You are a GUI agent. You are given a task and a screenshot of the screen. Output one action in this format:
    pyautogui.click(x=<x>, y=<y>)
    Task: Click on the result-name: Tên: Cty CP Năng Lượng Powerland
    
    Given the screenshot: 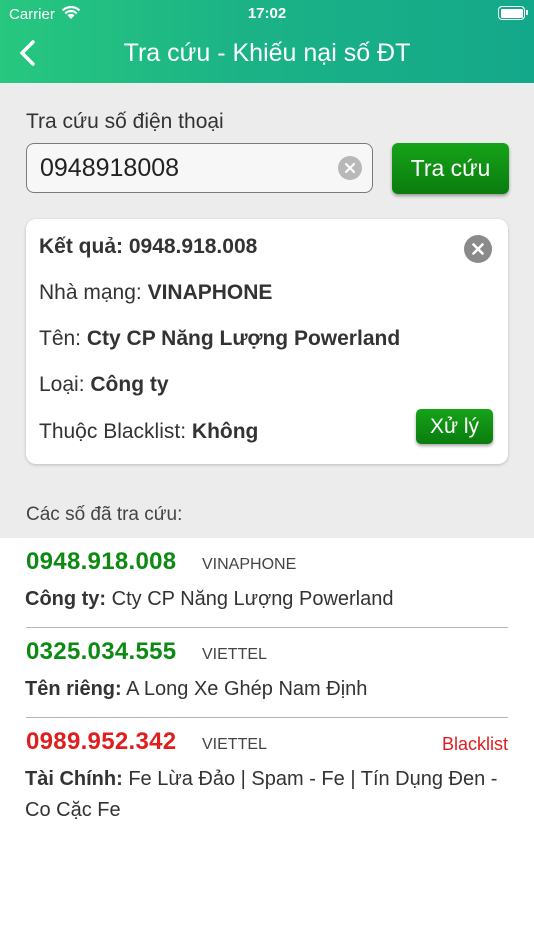 What is the action you would take?
    pyautogui.click(x=219, y=339)
    